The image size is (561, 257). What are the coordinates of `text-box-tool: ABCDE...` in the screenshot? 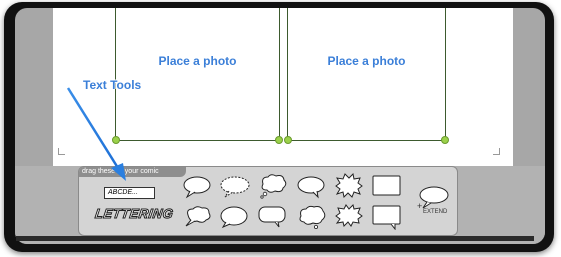 It's located at (129, 193).